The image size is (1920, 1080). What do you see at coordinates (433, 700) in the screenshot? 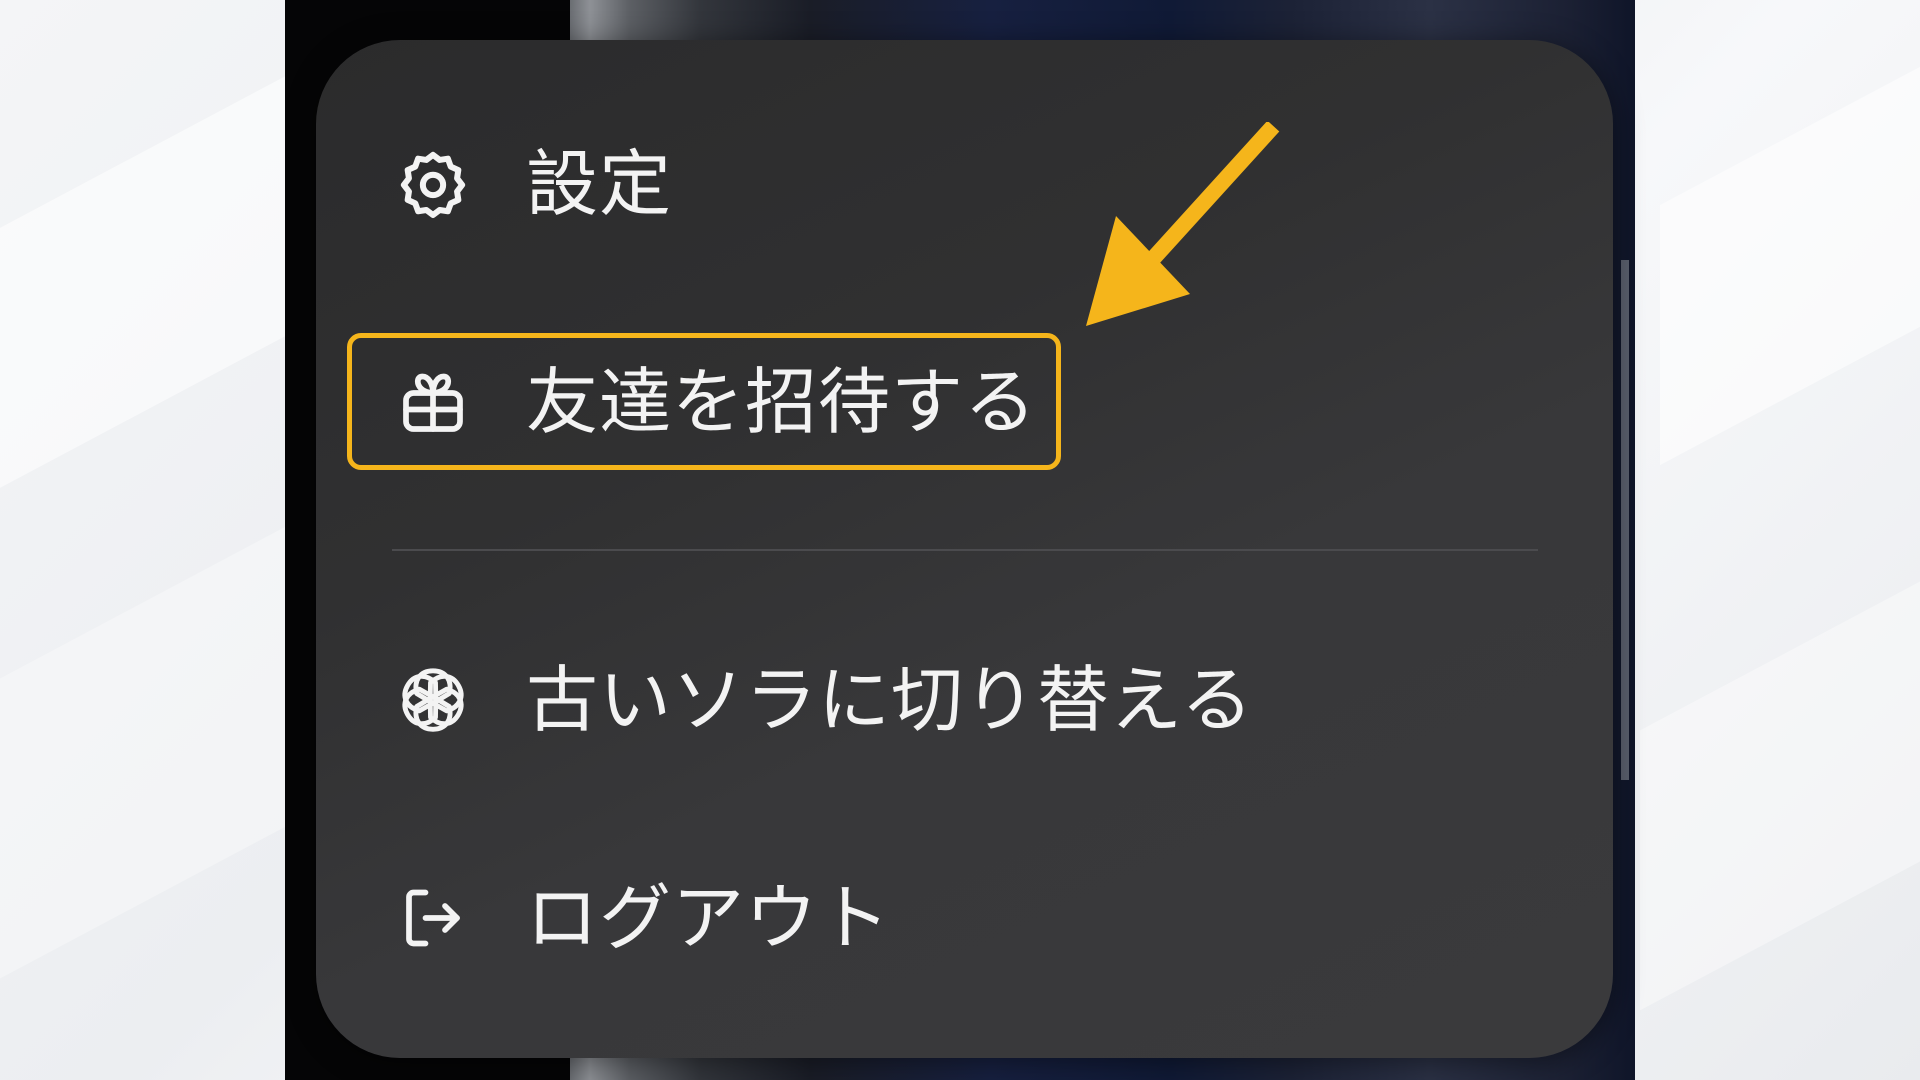
I see `openai-logo-icon` at bounding box center [433, 700].